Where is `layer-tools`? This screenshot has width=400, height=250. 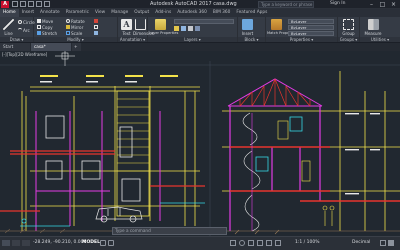 layer-tools is located at coordinates (187, 28).